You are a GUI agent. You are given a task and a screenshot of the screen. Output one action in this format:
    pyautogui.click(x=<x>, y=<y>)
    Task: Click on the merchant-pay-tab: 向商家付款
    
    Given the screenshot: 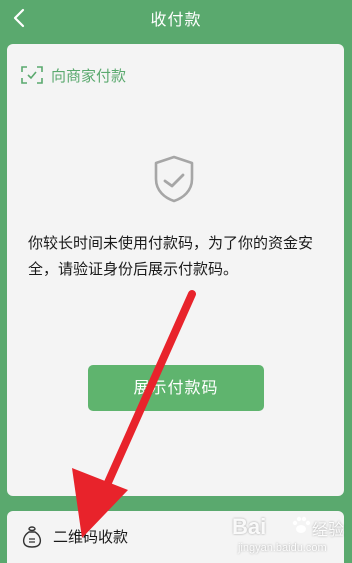 What is the action you would take?
    pyautogui.click(x=73, y=75)
    